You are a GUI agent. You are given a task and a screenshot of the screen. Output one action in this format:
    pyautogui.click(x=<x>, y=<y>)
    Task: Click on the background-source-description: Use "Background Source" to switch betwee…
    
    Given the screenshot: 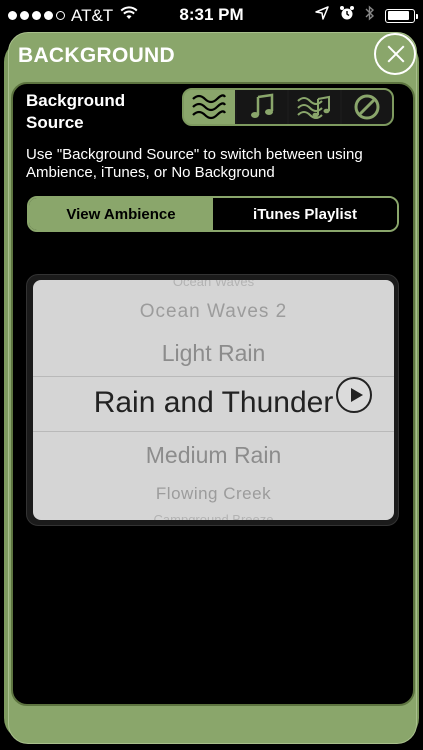 What is the action you would take?
    pyautogui.click(x=194, y=163)
    